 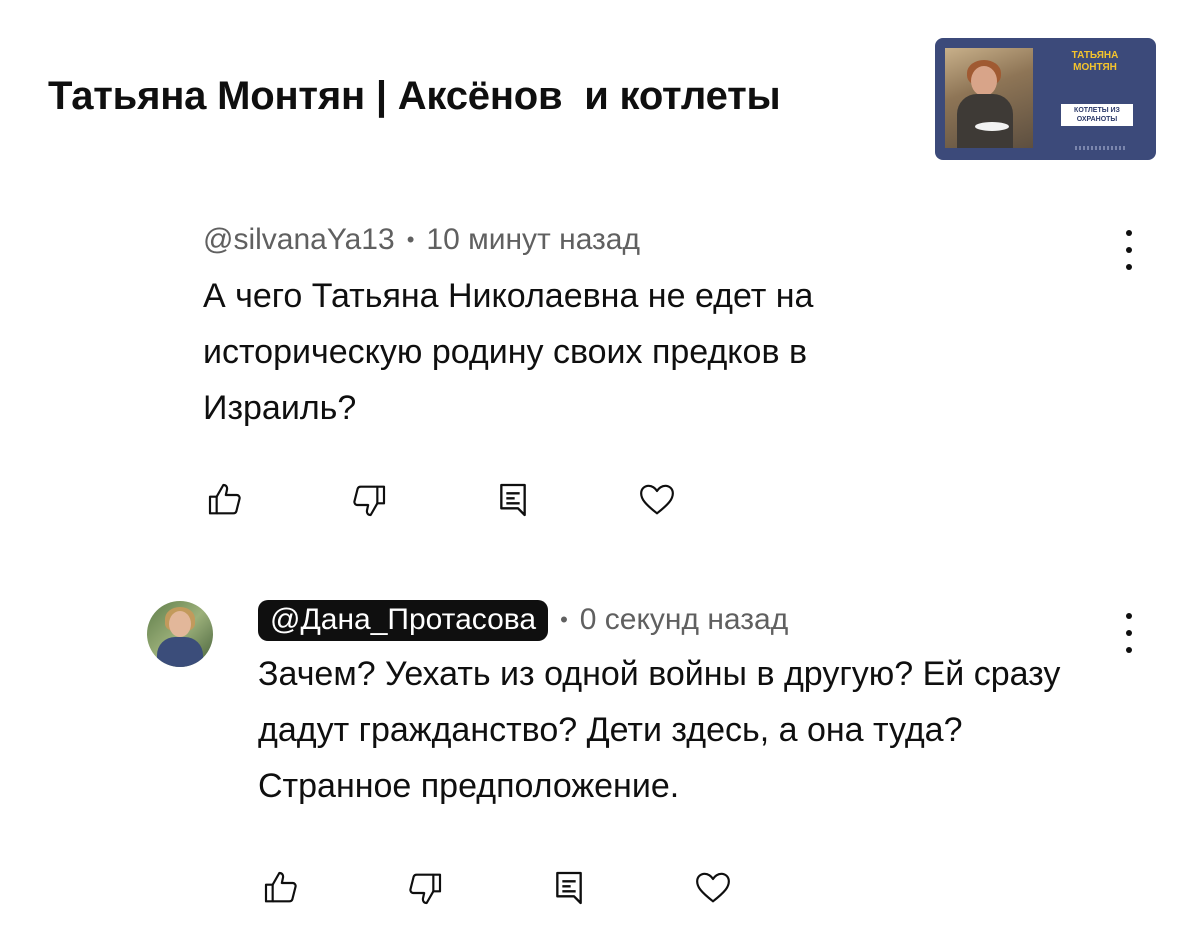 What do you see at coordinates (1045, 99) in the screenshot?
I see `video-thumbnail: ТАТЬЯНА МОНТЯН КОТЛЕТЫ ИЗ ОХРАНОТЫ` at bounding box center [1045, 99].